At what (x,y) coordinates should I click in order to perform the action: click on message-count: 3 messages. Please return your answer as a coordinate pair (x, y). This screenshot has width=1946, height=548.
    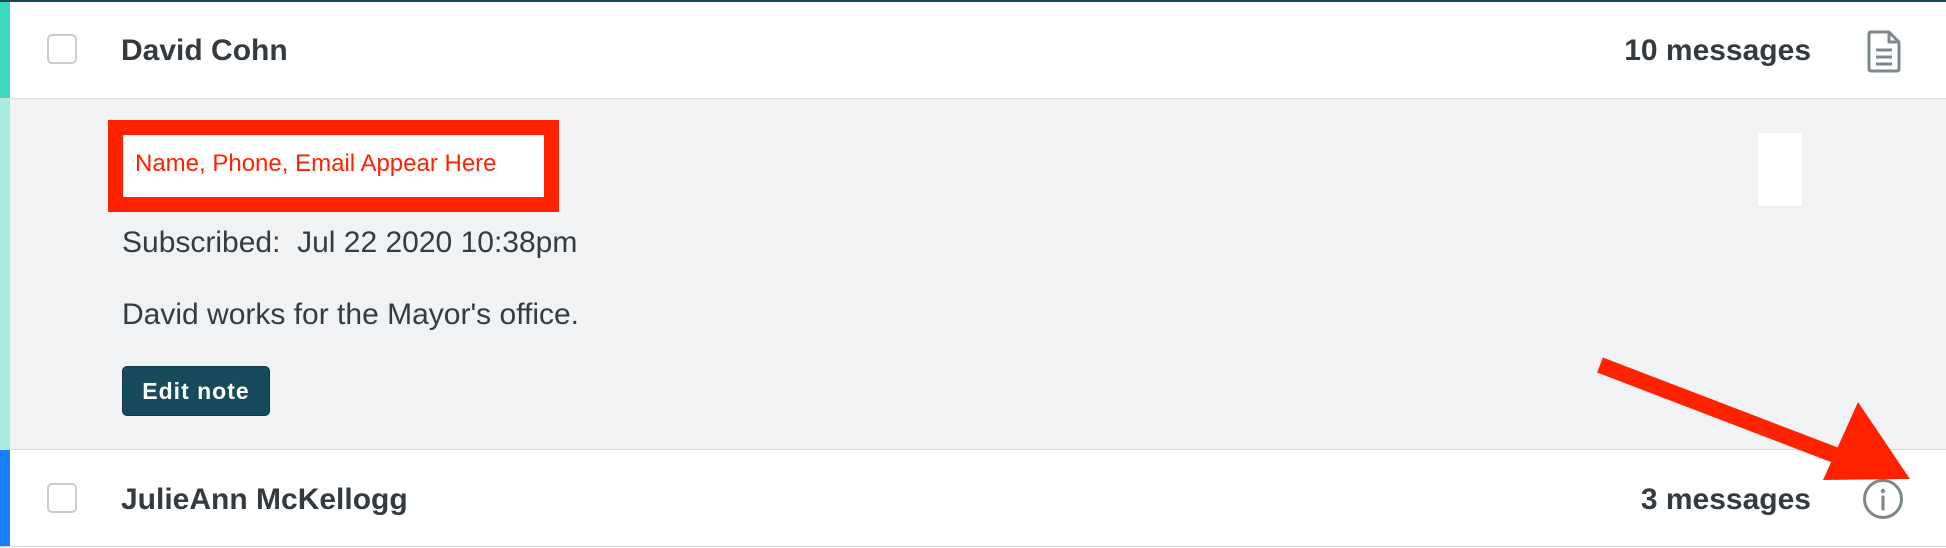
    Looking at the image, I should click on (1725, 499).